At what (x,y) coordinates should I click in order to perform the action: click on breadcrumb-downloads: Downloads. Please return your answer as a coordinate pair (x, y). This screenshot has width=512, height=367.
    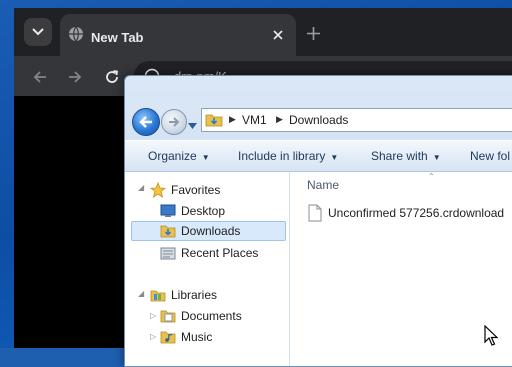
    Looking at the image, I should click on (318, 120).